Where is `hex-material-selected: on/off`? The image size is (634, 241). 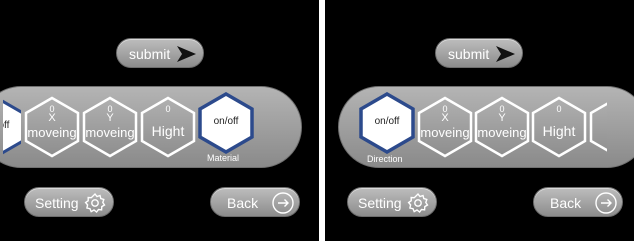
hex-material-selected: on/off is located at coordinates (226, 123).